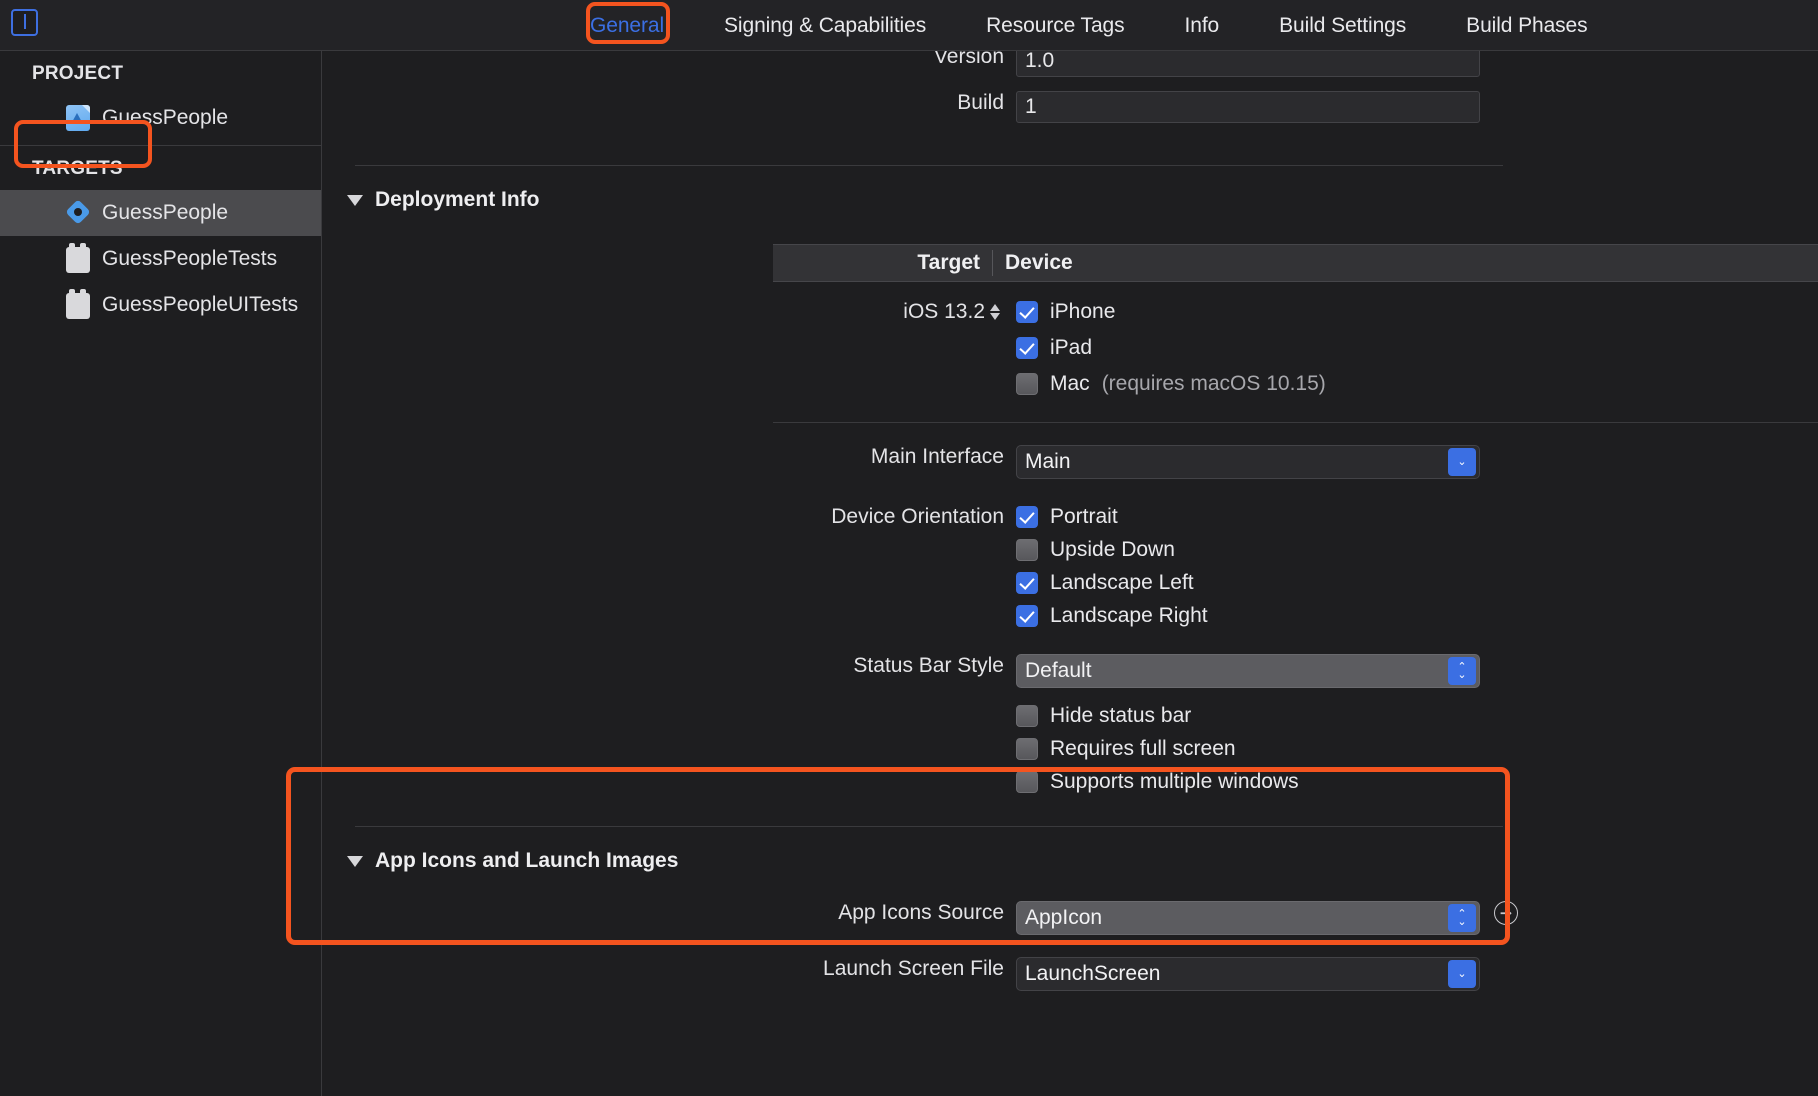  What do you see at coordinates (944, 311) in the screenshot?
I see `deployment-target-version: iOS 13.2` at bounding box center [944, 311].